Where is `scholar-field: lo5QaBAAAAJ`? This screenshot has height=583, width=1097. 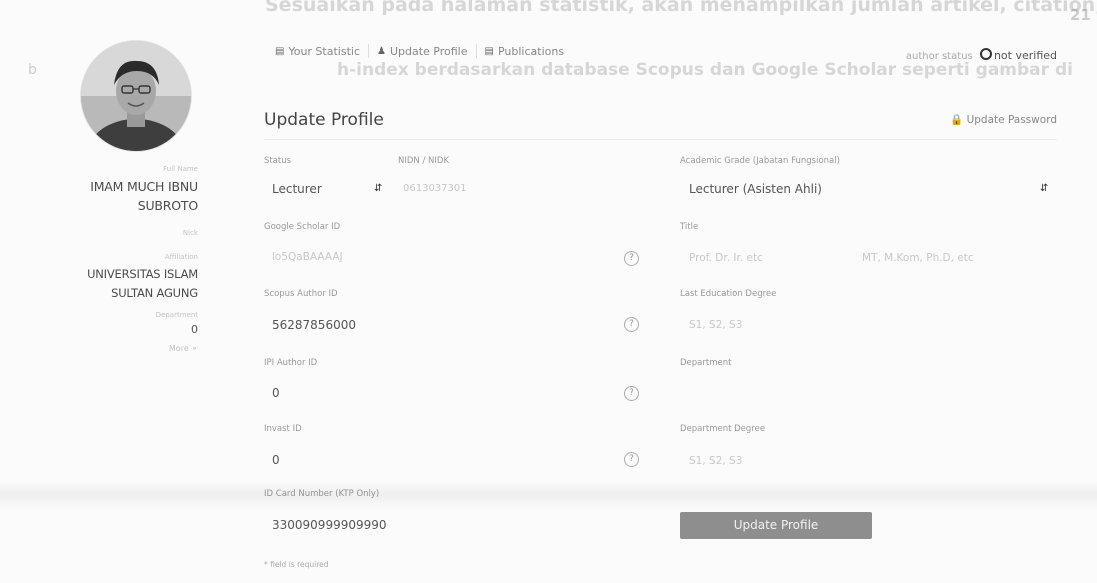
scholar-field: lo5QaBAAAAJ is located at coordinates (307, 257).